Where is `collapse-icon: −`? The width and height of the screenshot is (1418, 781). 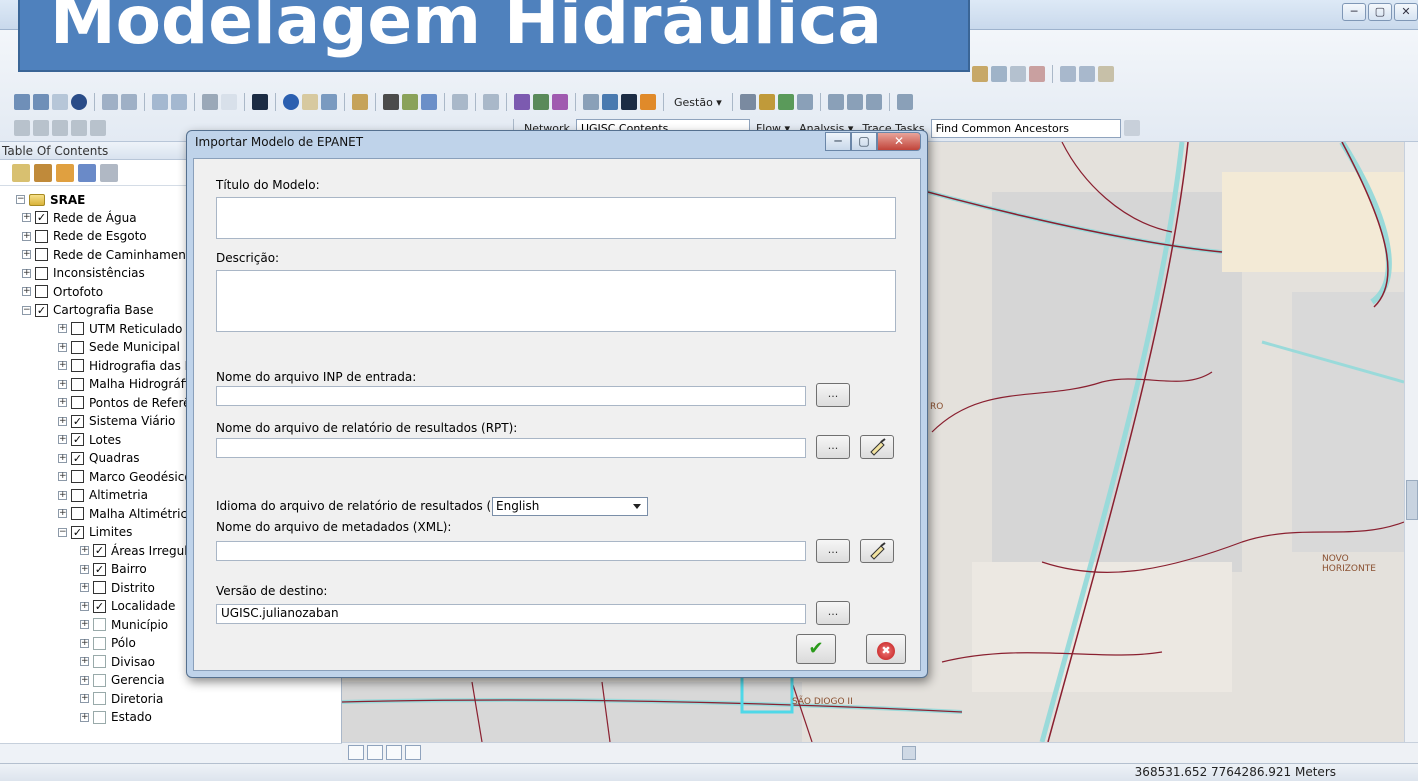
collapse-icon: − is located at coordinates (20, 199).